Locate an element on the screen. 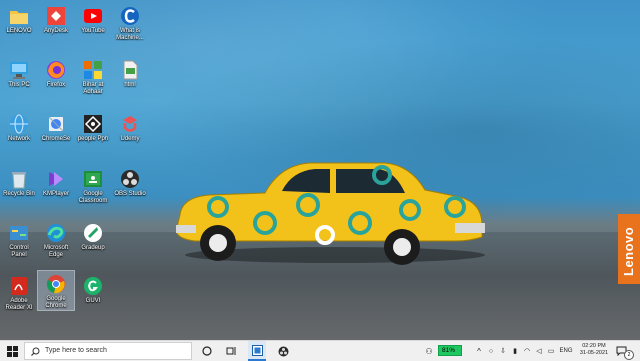 This screenshot has height=361, width=640. windows-logo-icon is located at coordinates (12, 351).